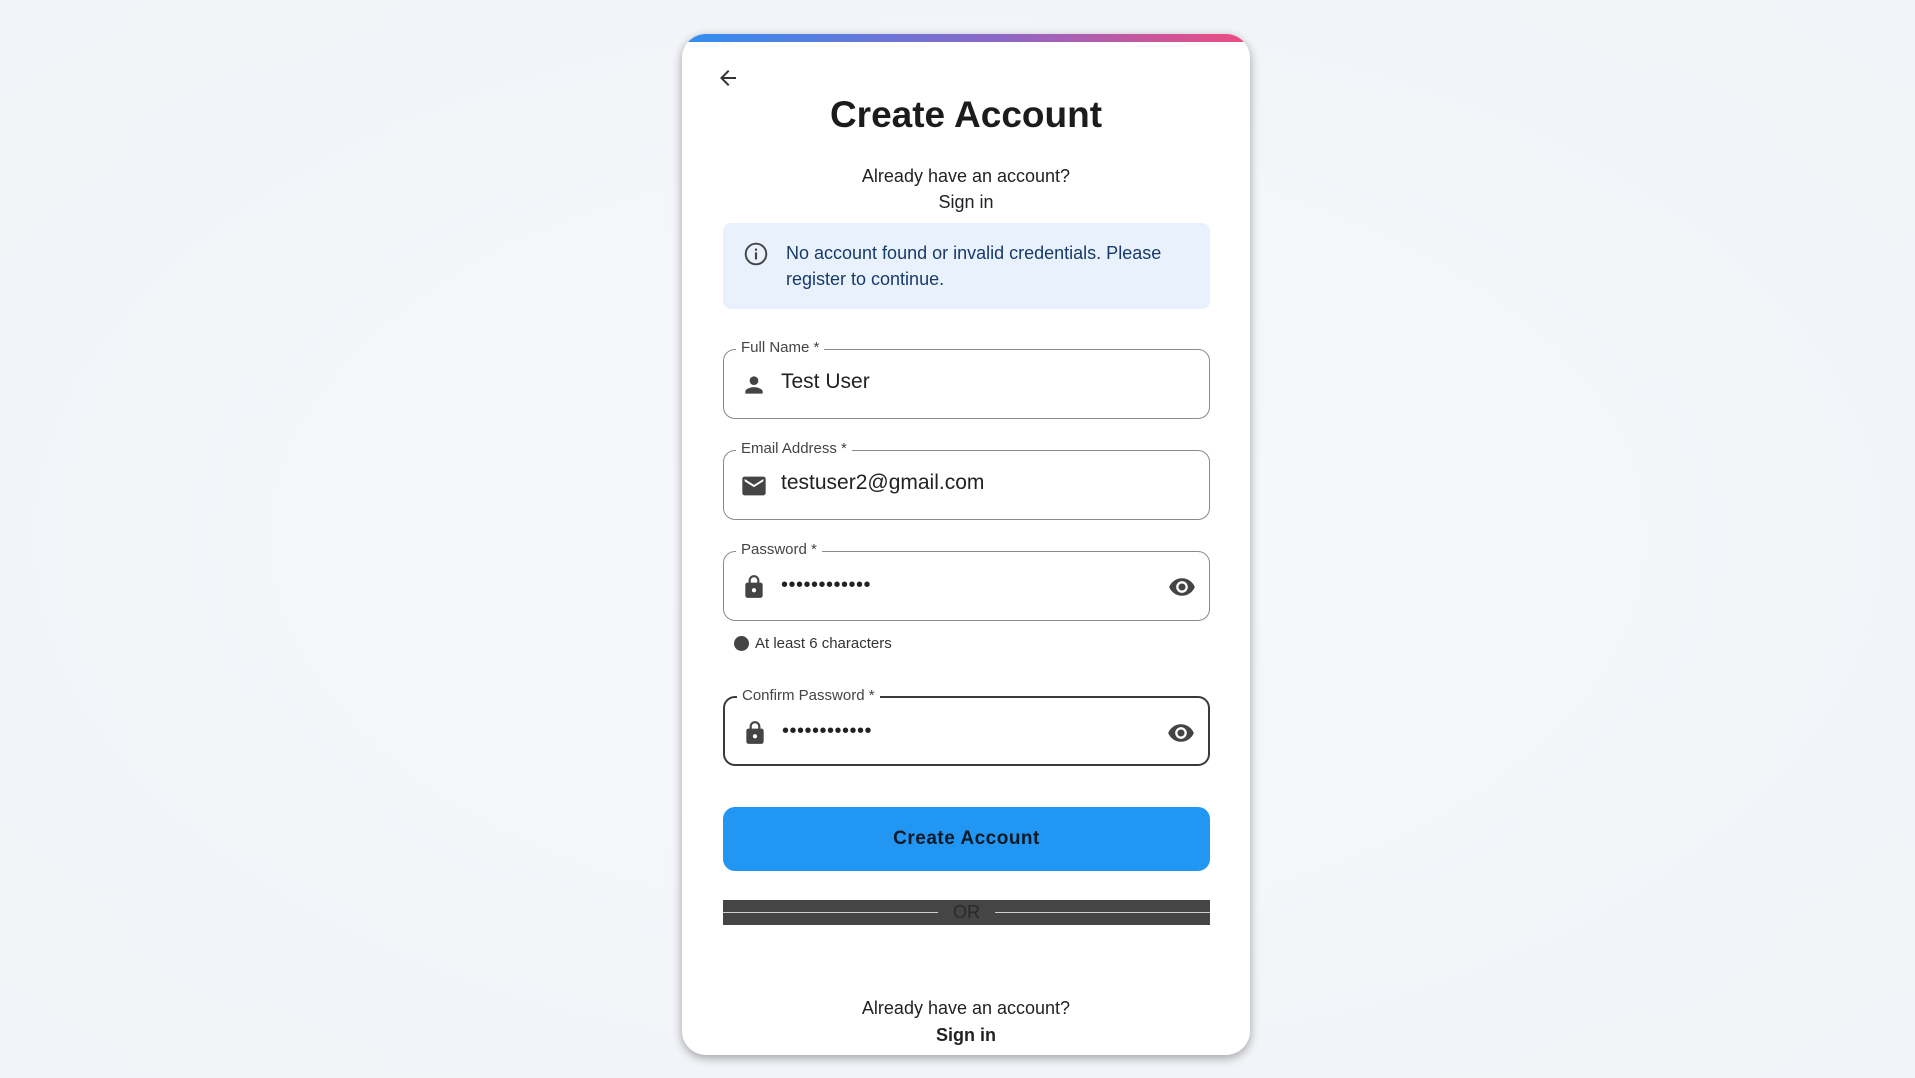  I want to click on footer-signin-link: Sign in, so click(966, 1035).